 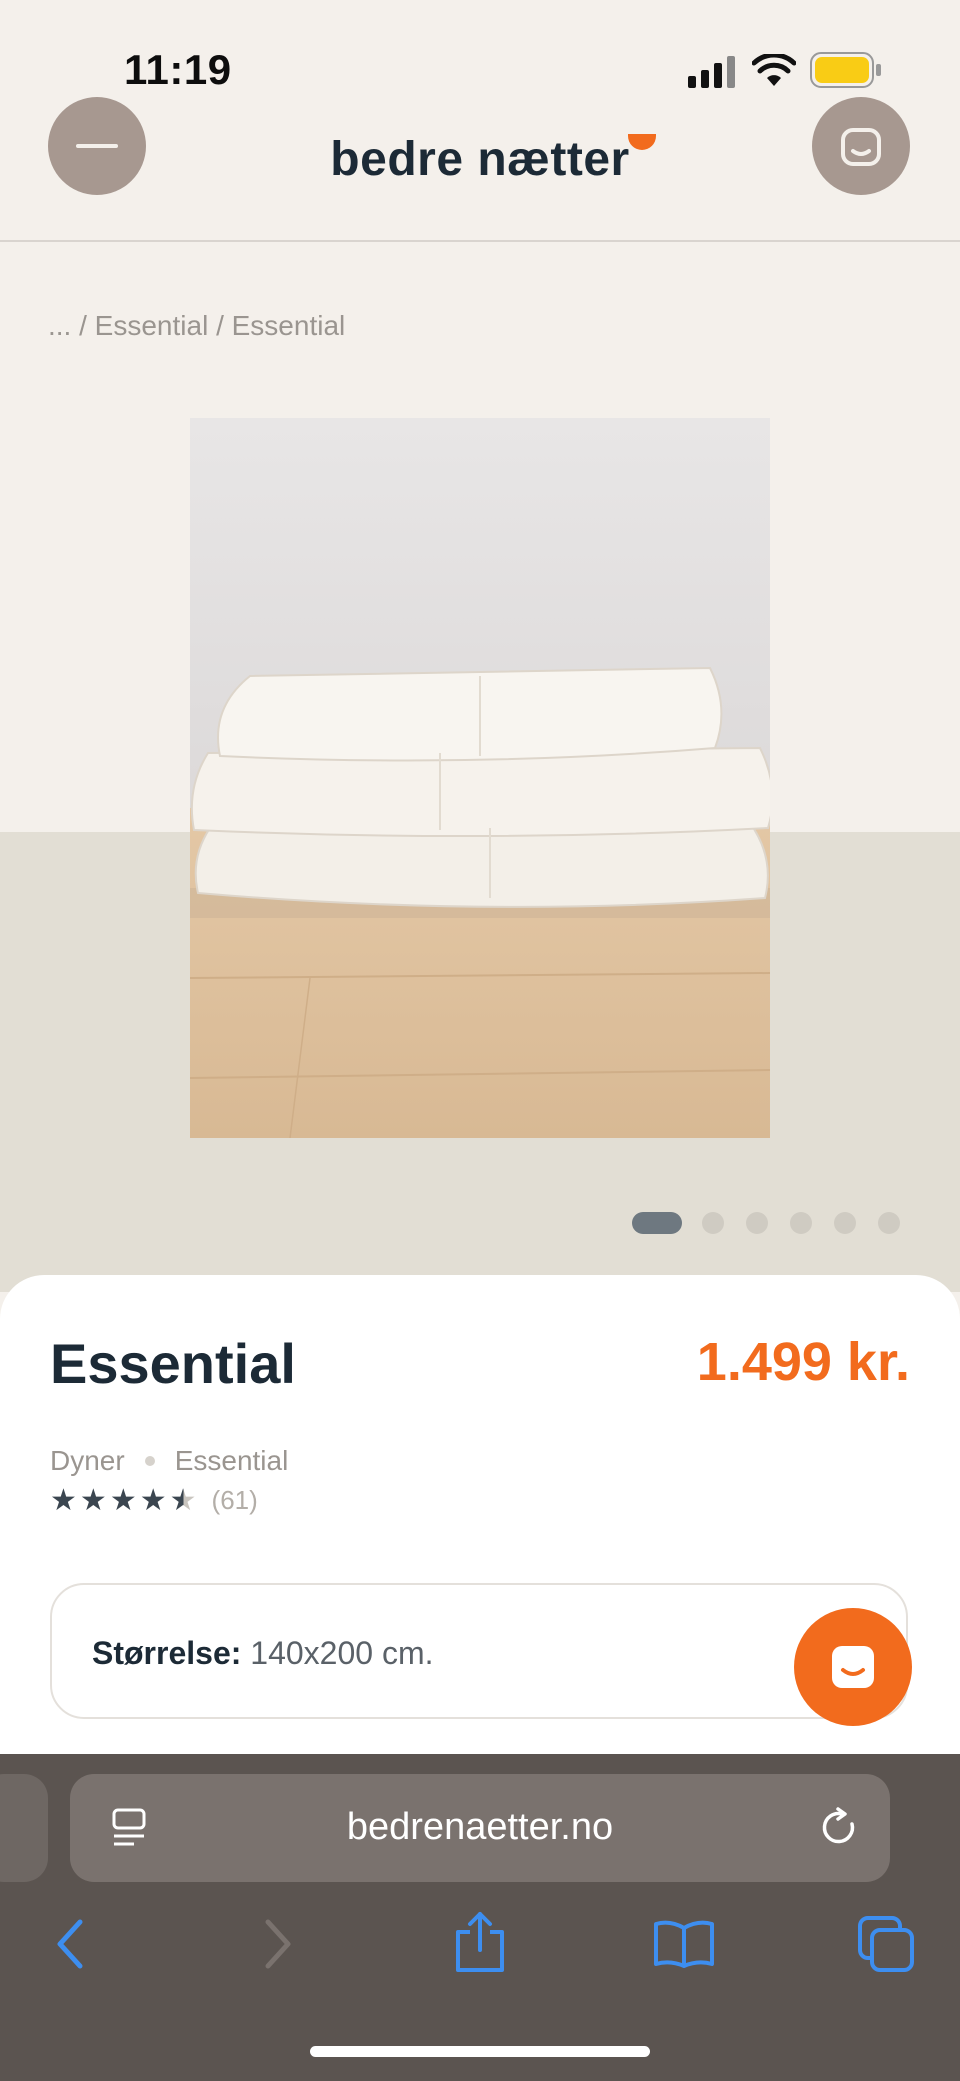 I want to click on size-text: Størrelse: 140x200 cm., so click(x=263, y=1653).